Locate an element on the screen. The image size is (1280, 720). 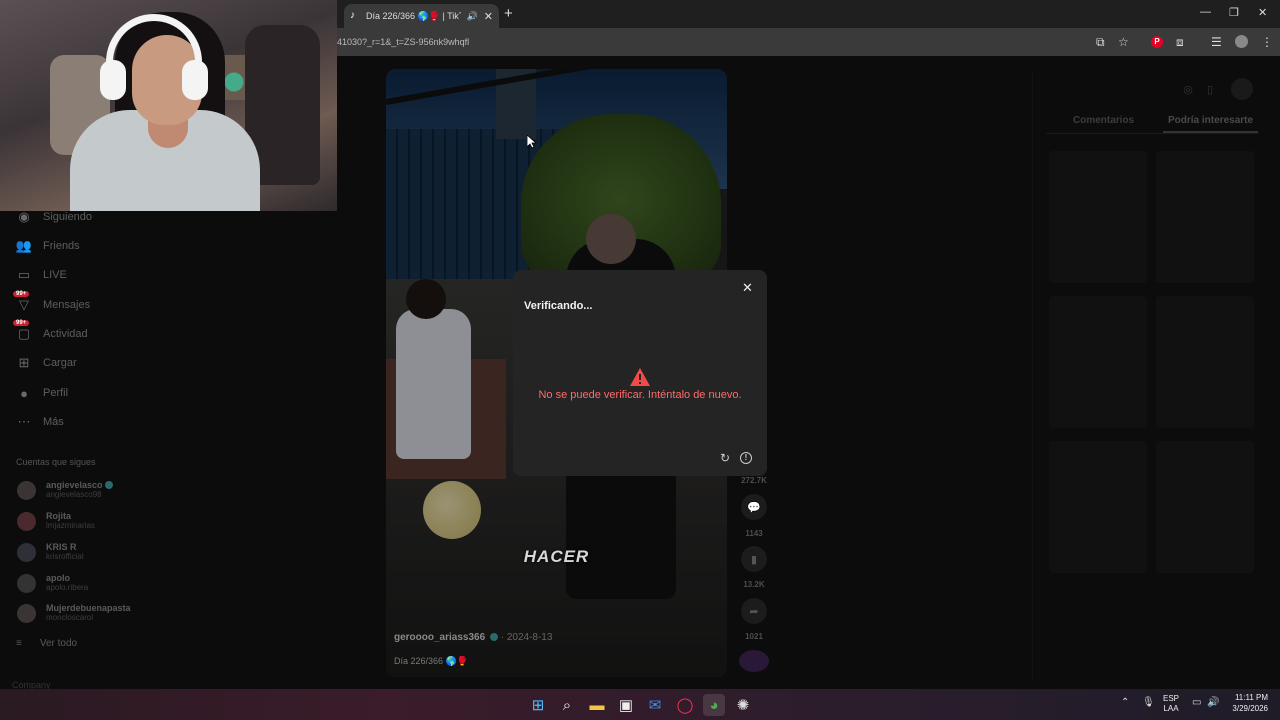
account-item: angievelasco angievelasco98 is located at coordinates (65, 490).